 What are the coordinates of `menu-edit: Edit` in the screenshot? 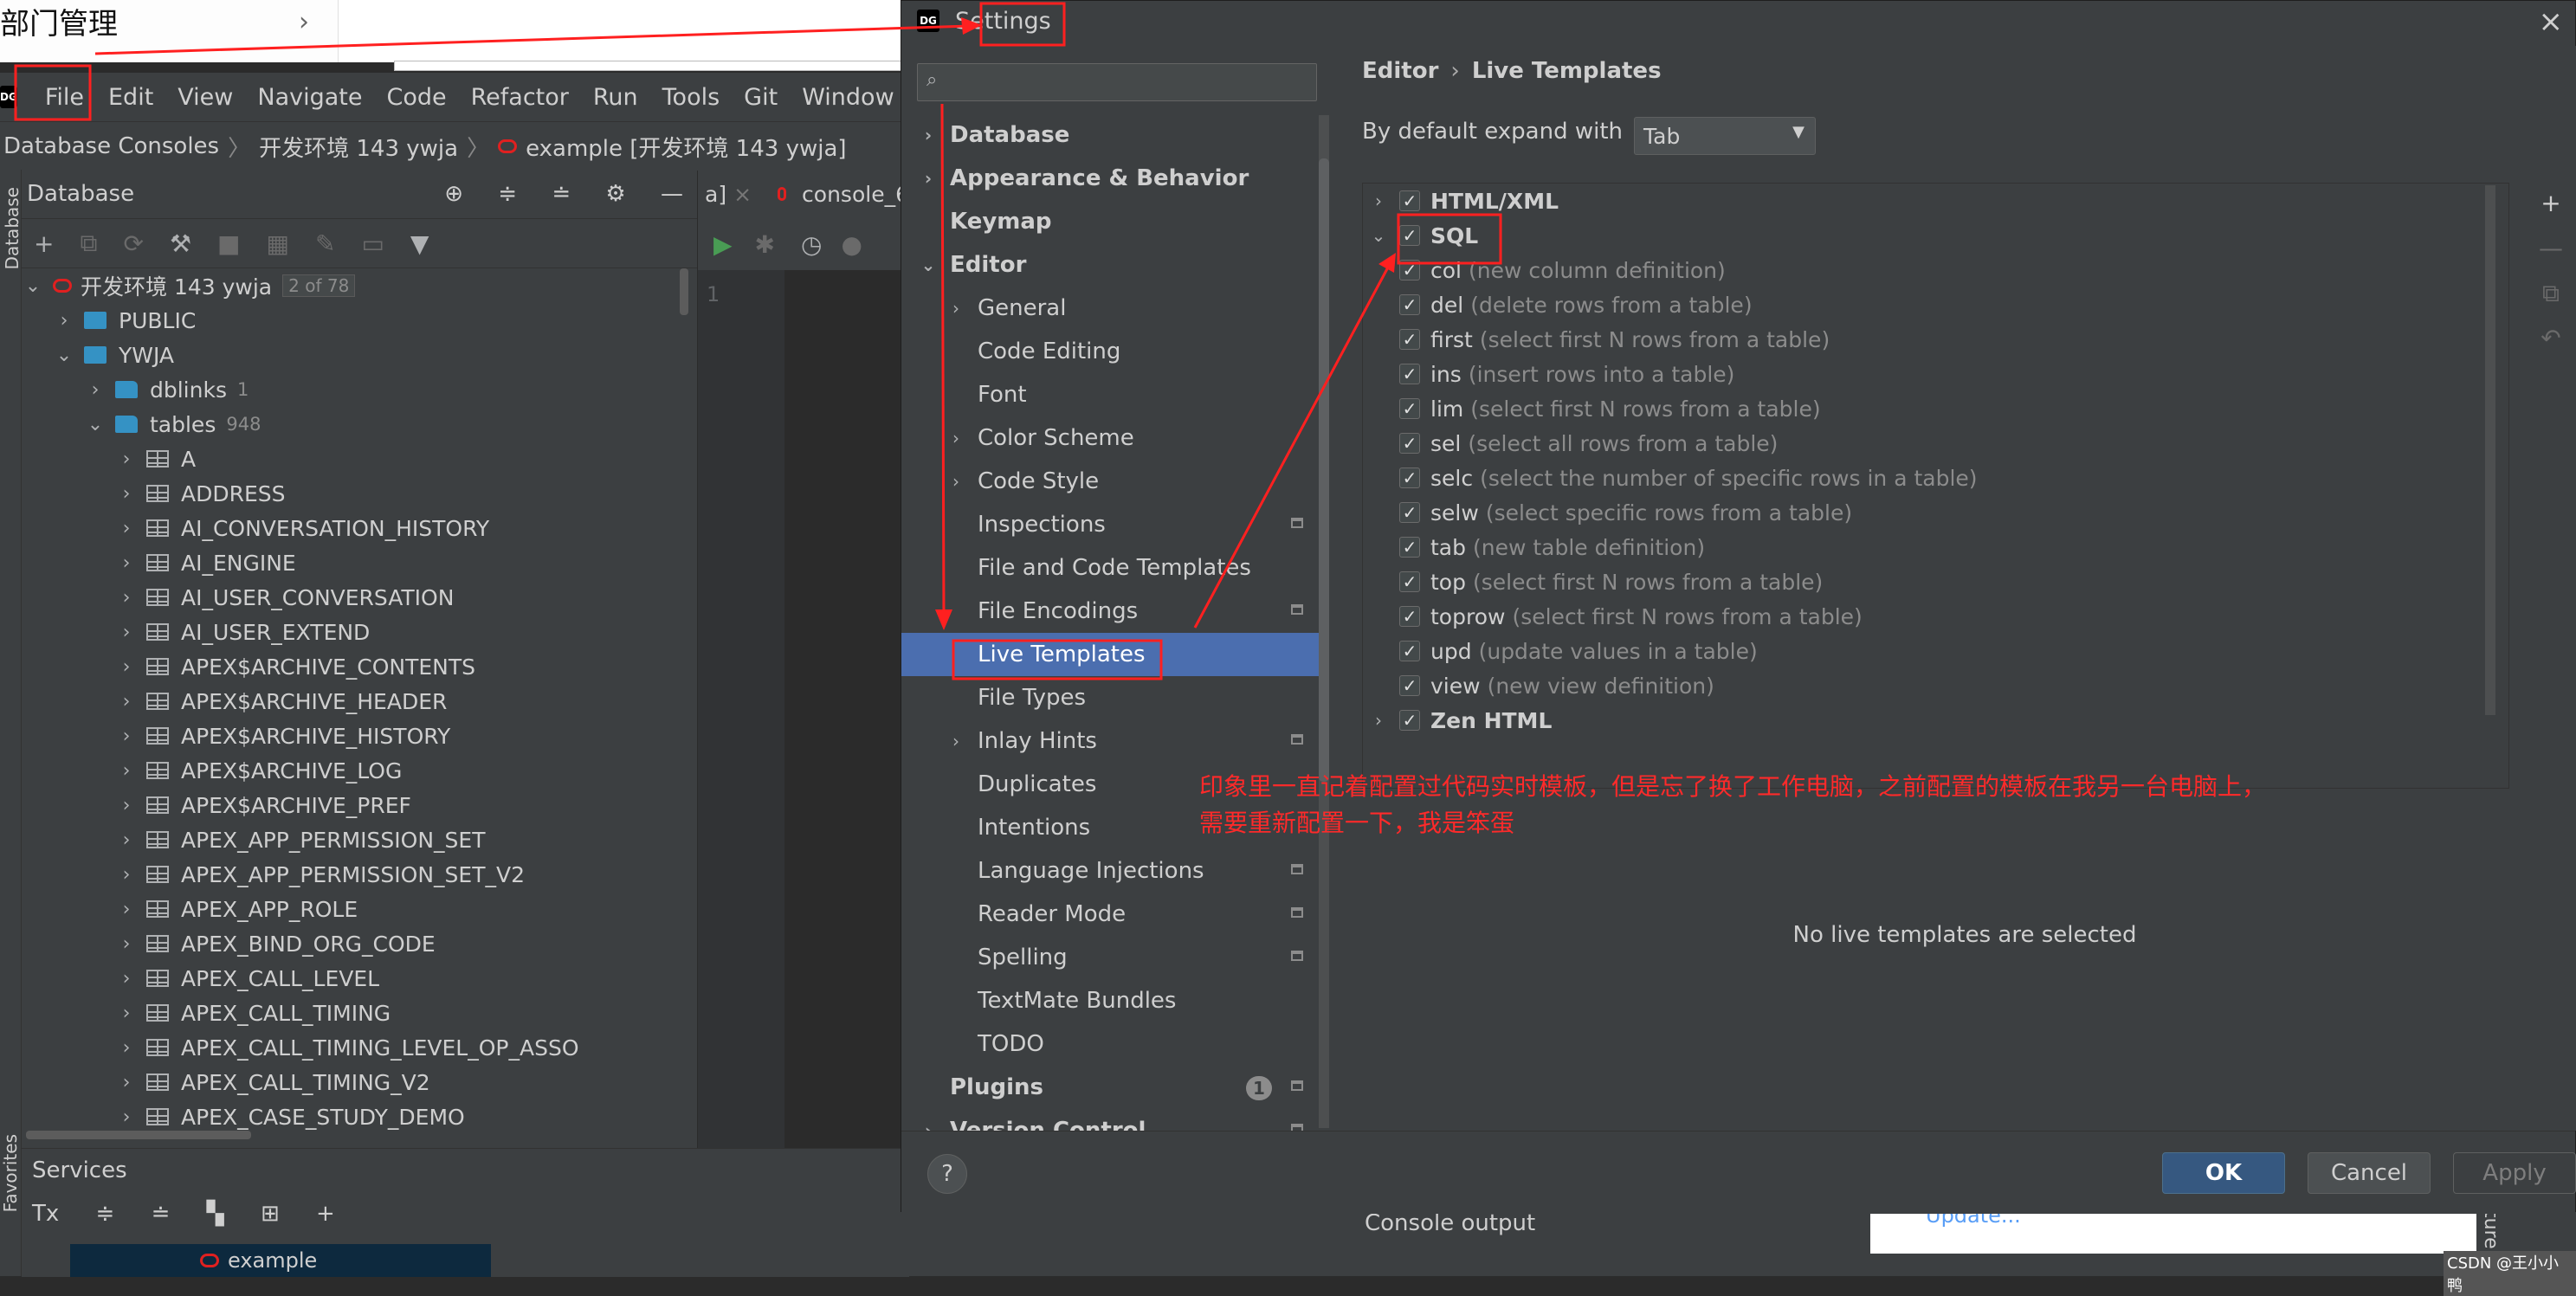 It's located at (130, 97).